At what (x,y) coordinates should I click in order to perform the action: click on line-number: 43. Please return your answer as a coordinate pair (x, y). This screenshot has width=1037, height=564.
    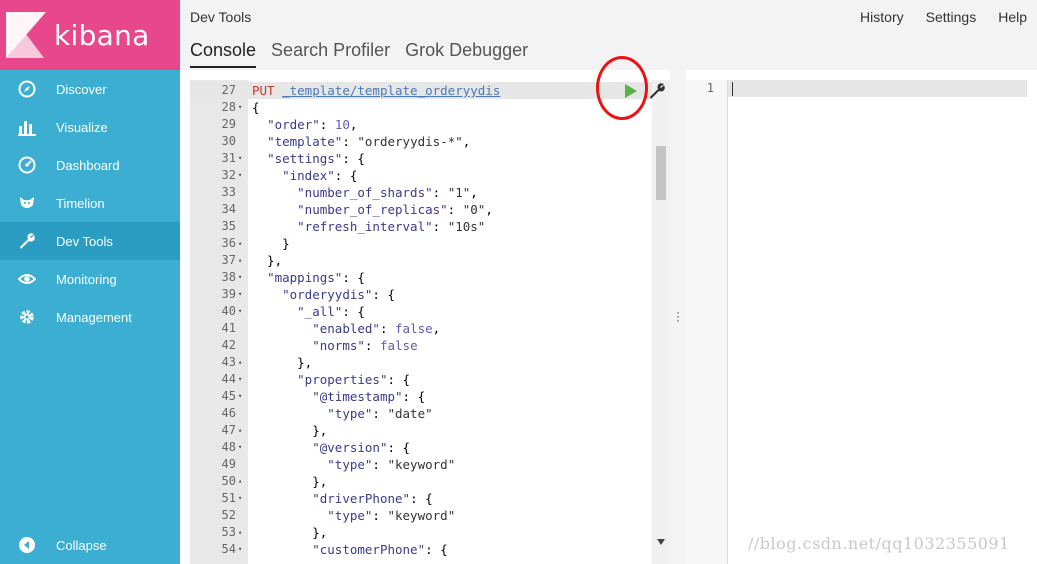
    Looking at the image, I should click on (228, 362).